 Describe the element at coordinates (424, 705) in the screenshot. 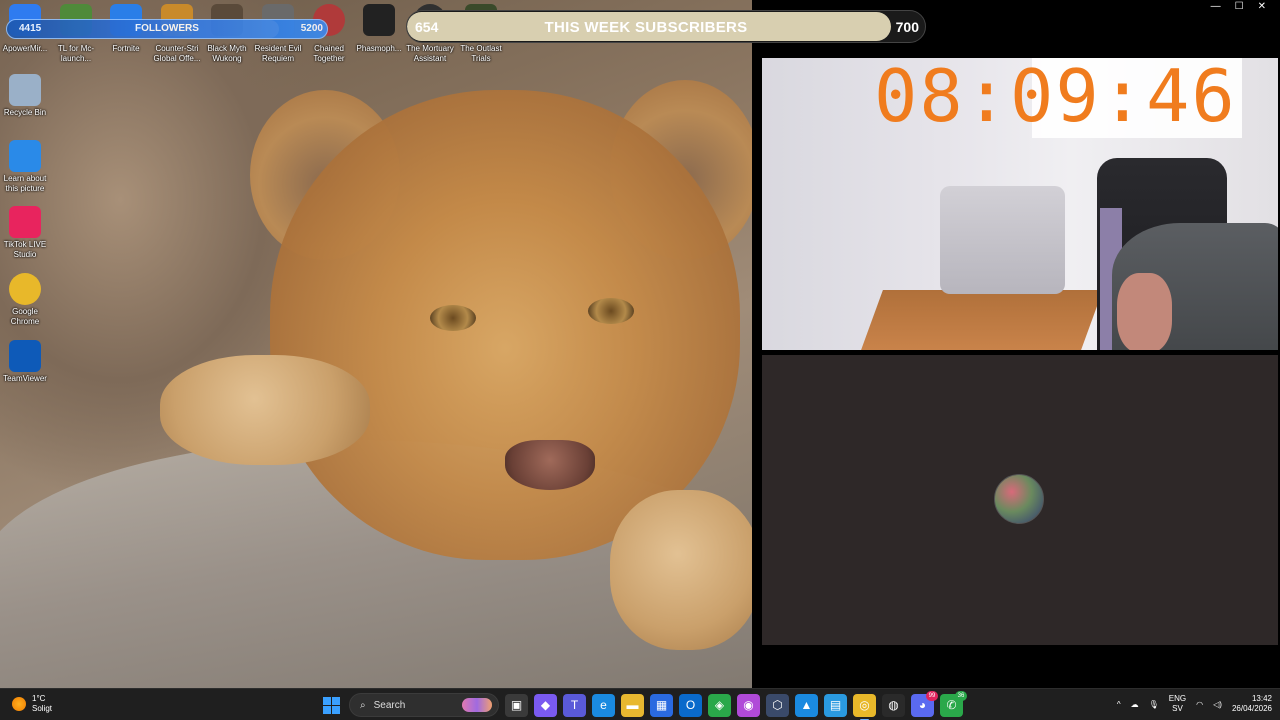

I see `search-box: ⌕ Search` at that location.